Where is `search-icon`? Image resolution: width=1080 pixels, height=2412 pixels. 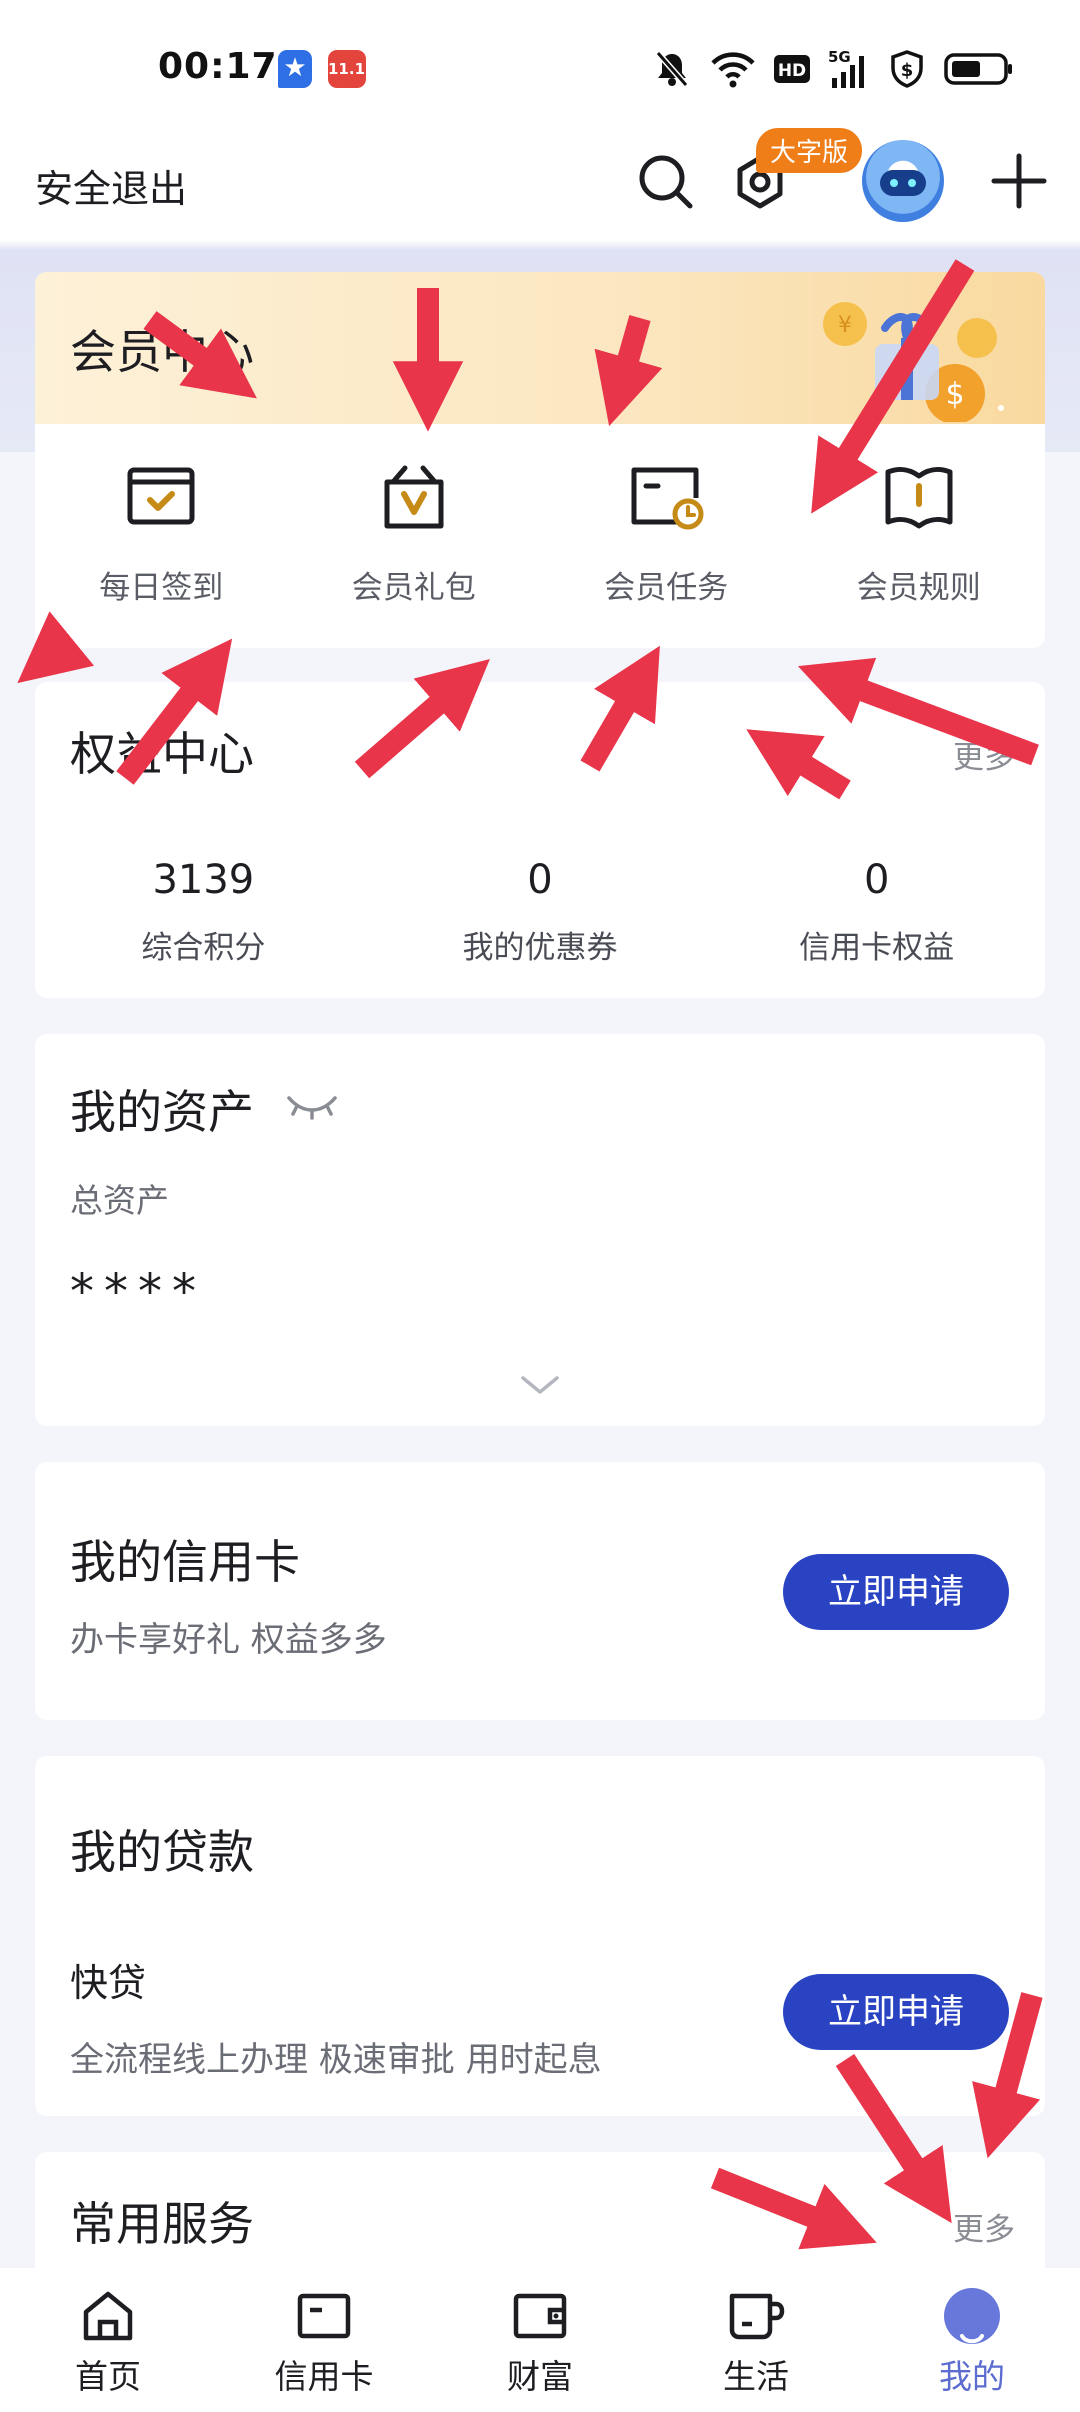
search-icon is located at coordinates (666, 182).